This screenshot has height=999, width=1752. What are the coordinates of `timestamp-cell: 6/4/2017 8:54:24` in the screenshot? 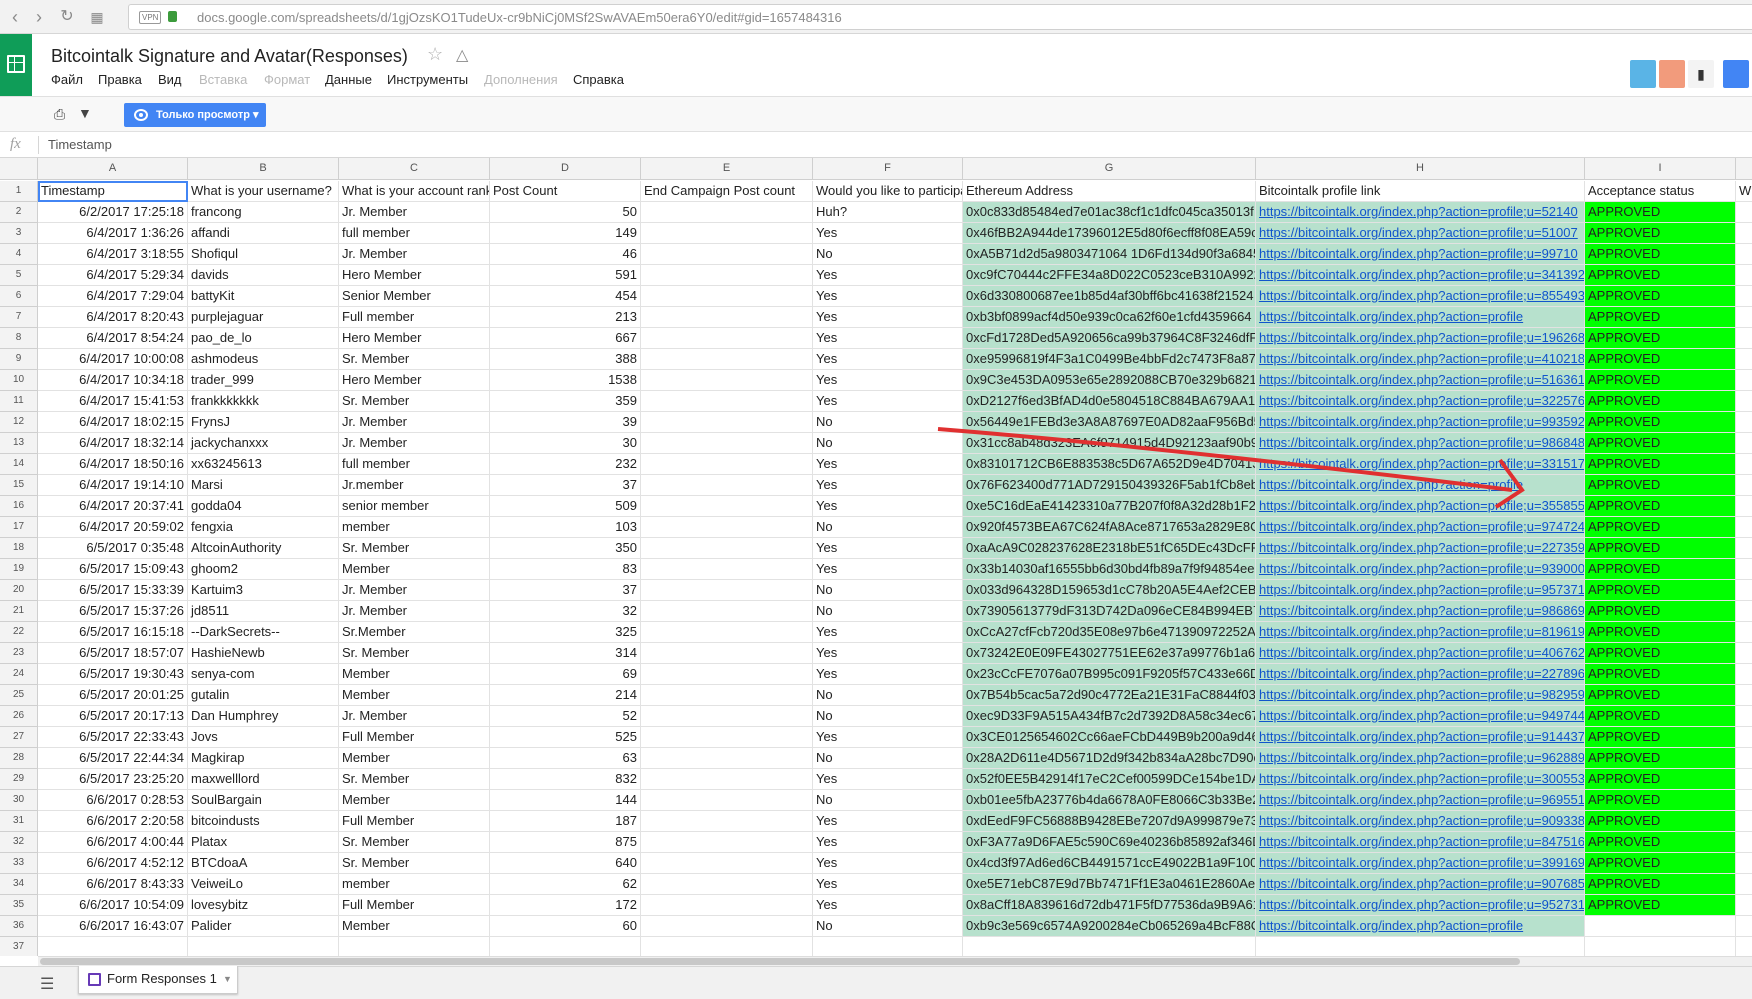 It's located at (113, 338).